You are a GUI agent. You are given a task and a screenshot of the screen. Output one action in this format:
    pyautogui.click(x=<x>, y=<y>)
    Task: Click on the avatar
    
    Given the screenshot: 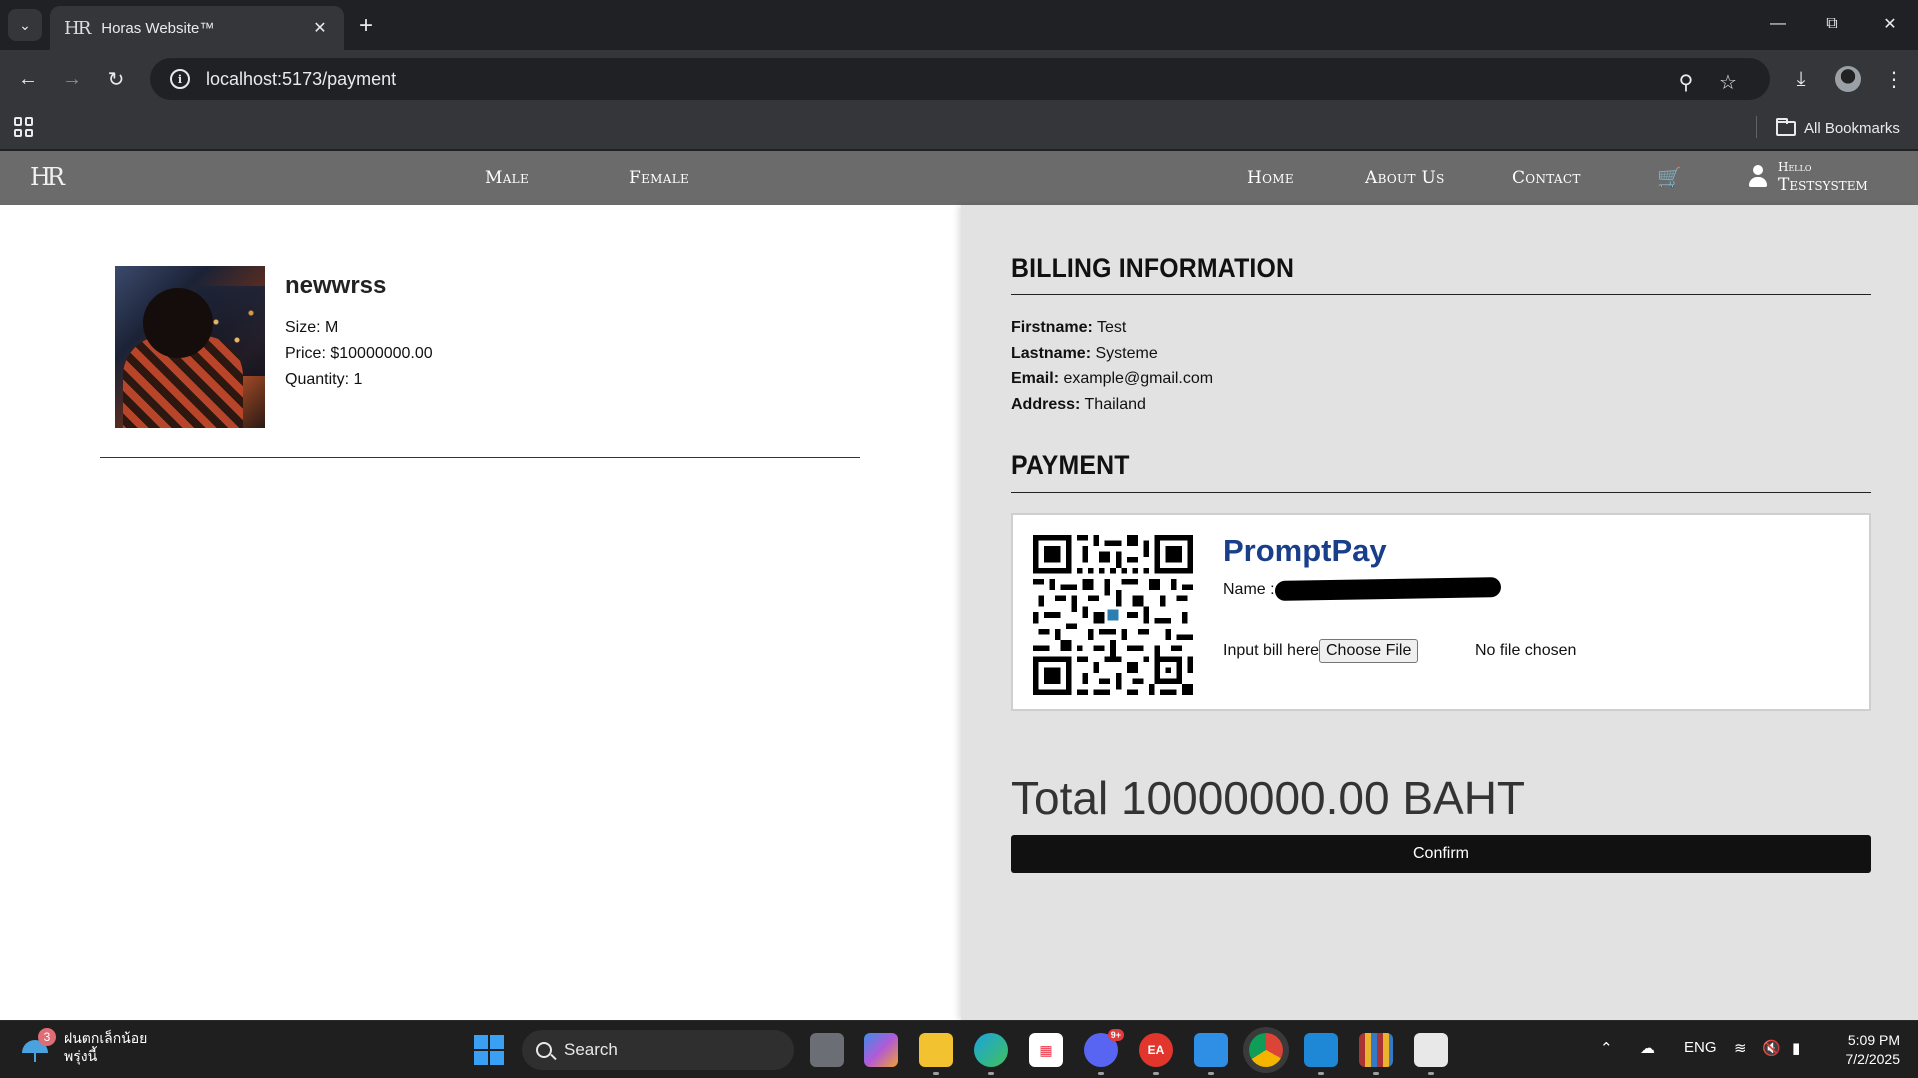 What is the action you would take?
    pyautogui.click(x=1848, y=79)
    